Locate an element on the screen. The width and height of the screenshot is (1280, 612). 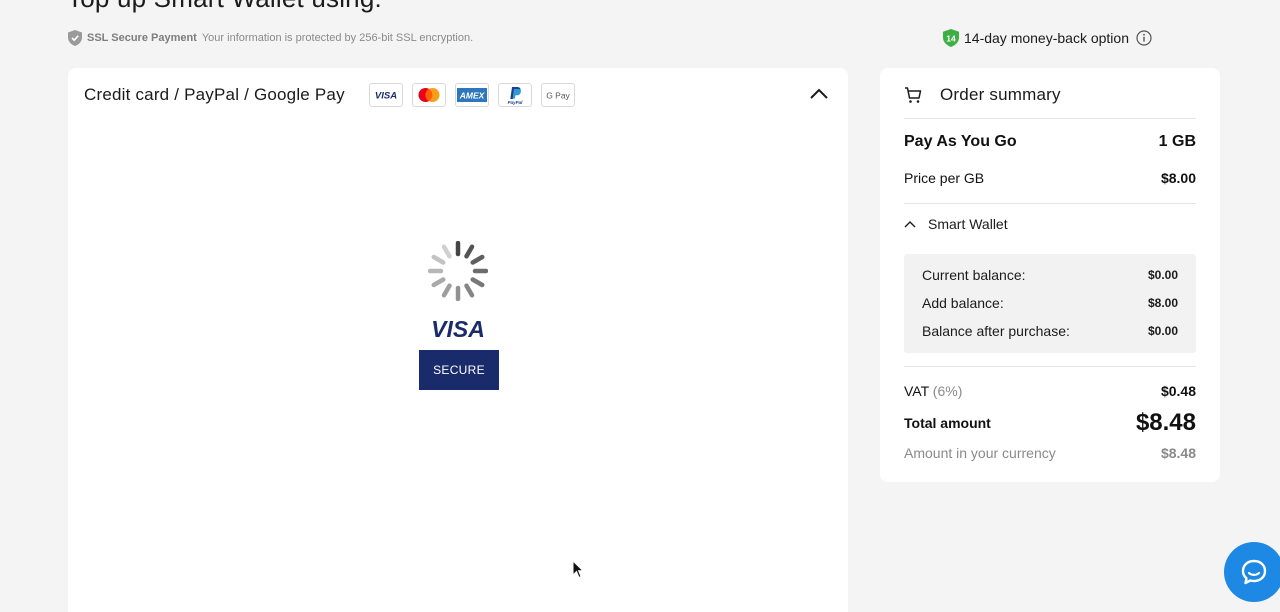
money-back-badge-number: 14 is located at coordinates (951, 39).